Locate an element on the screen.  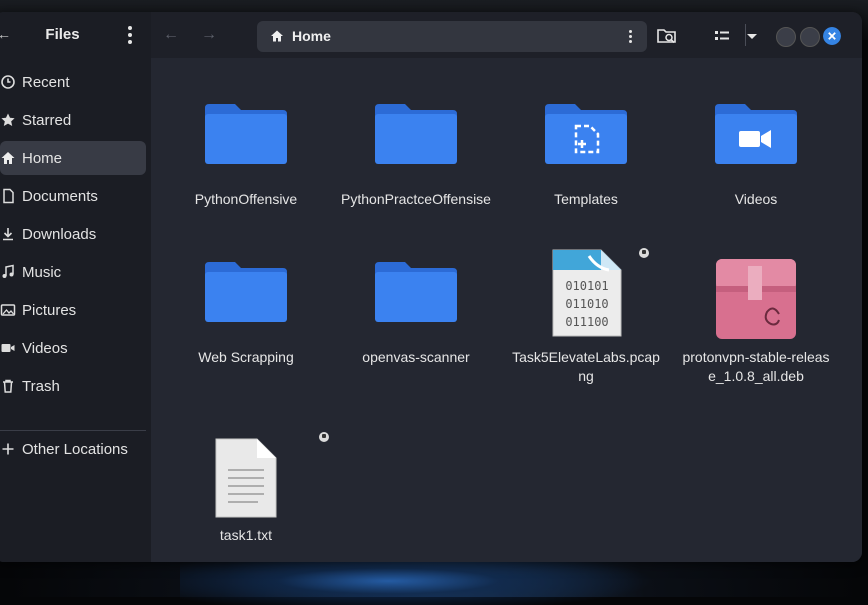
document-icon is located at coordinates (8, 196).